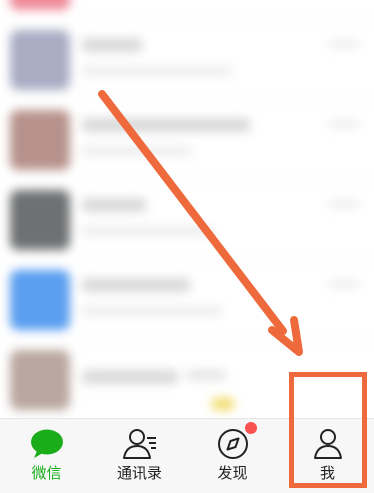 The width and height of the screenshot is (374, 493). Describe the element at coordinates (139, 473) in the screenshot. I see `tab-label-contacts: 通讯录` at that location.